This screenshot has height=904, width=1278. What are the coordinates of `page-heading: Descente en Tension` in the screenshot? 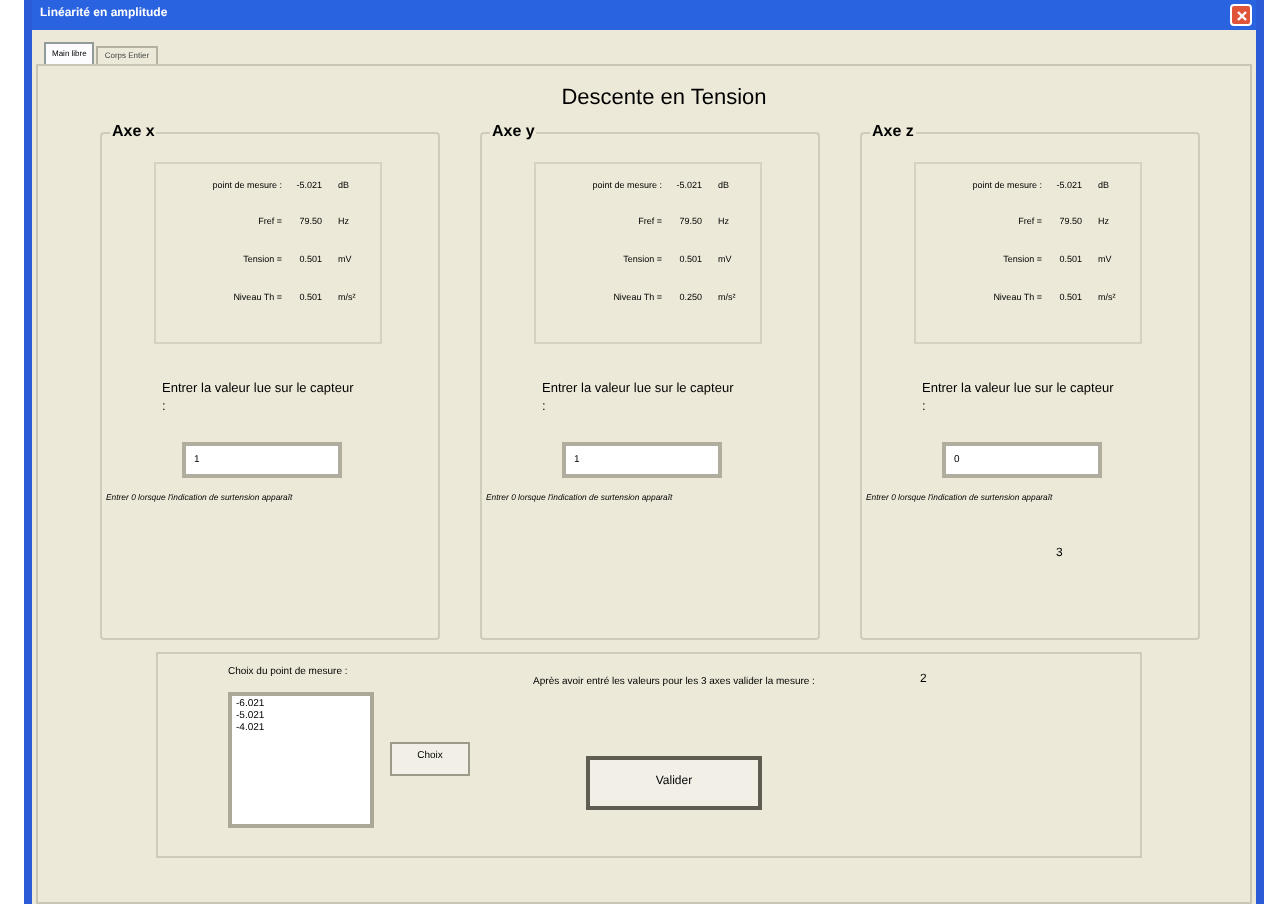 It's located at (664, 99).